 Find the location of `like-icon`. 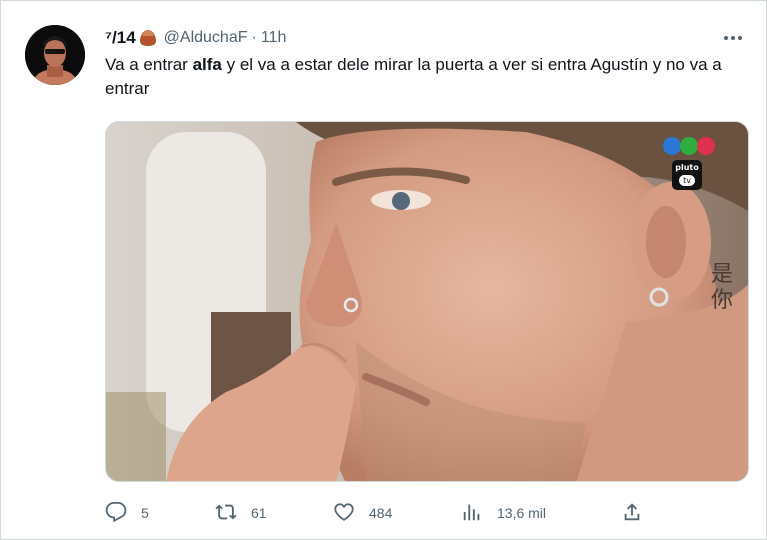

like-icon is located at coordinates (344, 513).